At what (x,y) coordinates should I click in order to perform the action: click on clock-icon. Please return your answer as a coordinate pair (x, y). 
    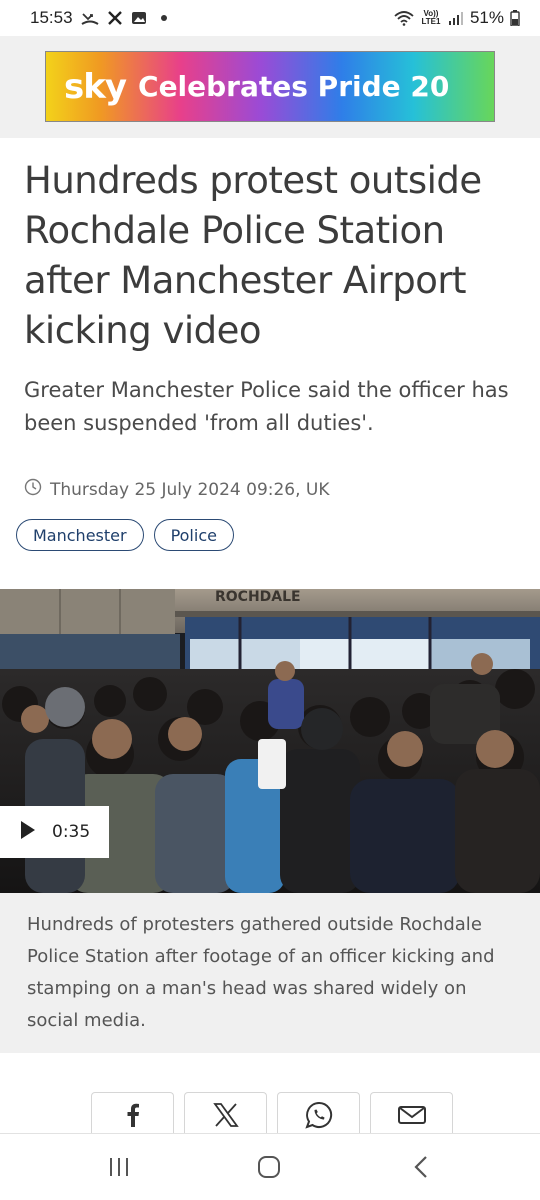
    Looking at the image, I should click on (33, 489).